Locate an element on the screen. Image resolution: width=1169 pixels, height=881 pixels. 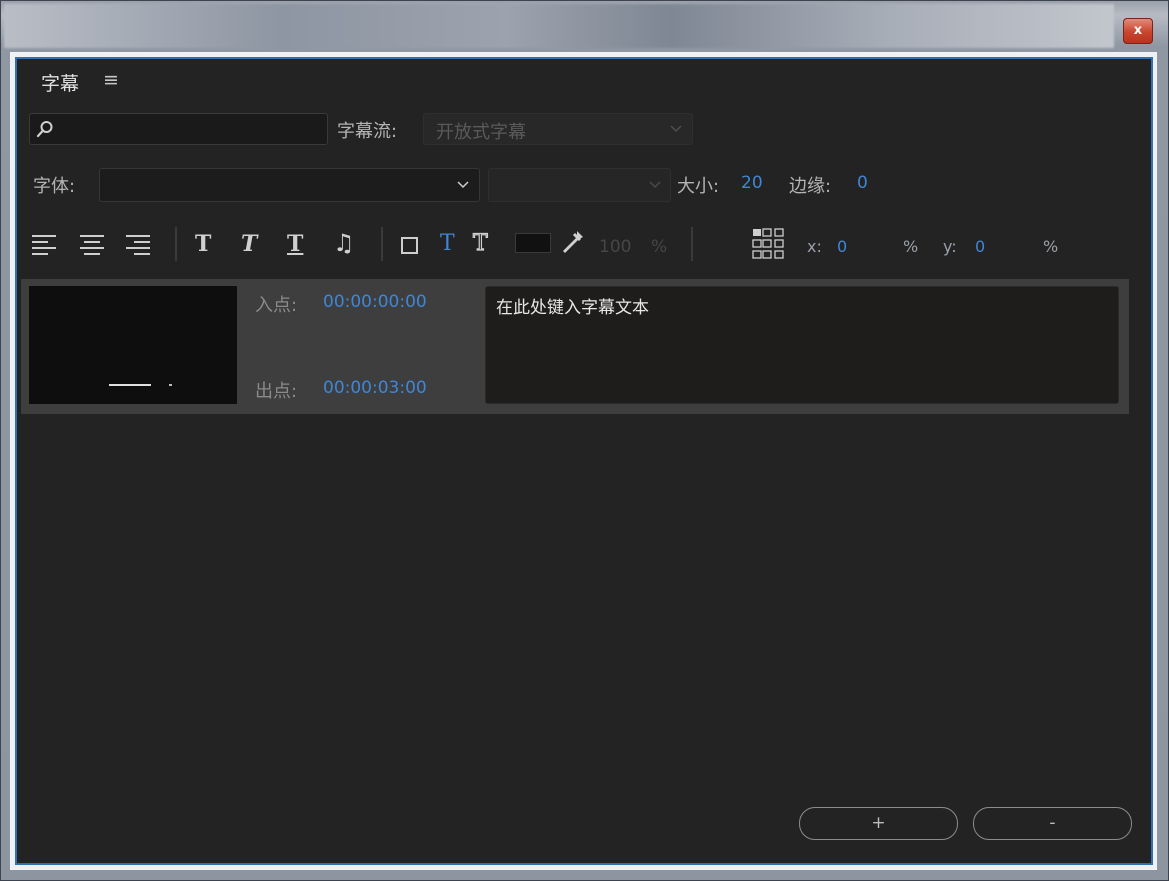
in-point-label: 入点: is located at coordinates (276, 305).